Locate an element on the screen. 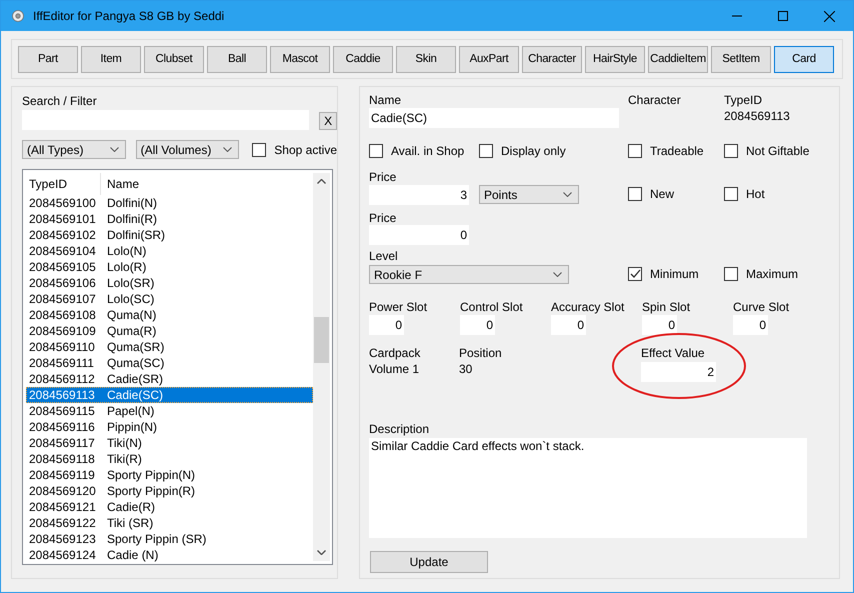 This screenshot has width=854, height=593. column-header: Name is located at coordinates (207, 184).